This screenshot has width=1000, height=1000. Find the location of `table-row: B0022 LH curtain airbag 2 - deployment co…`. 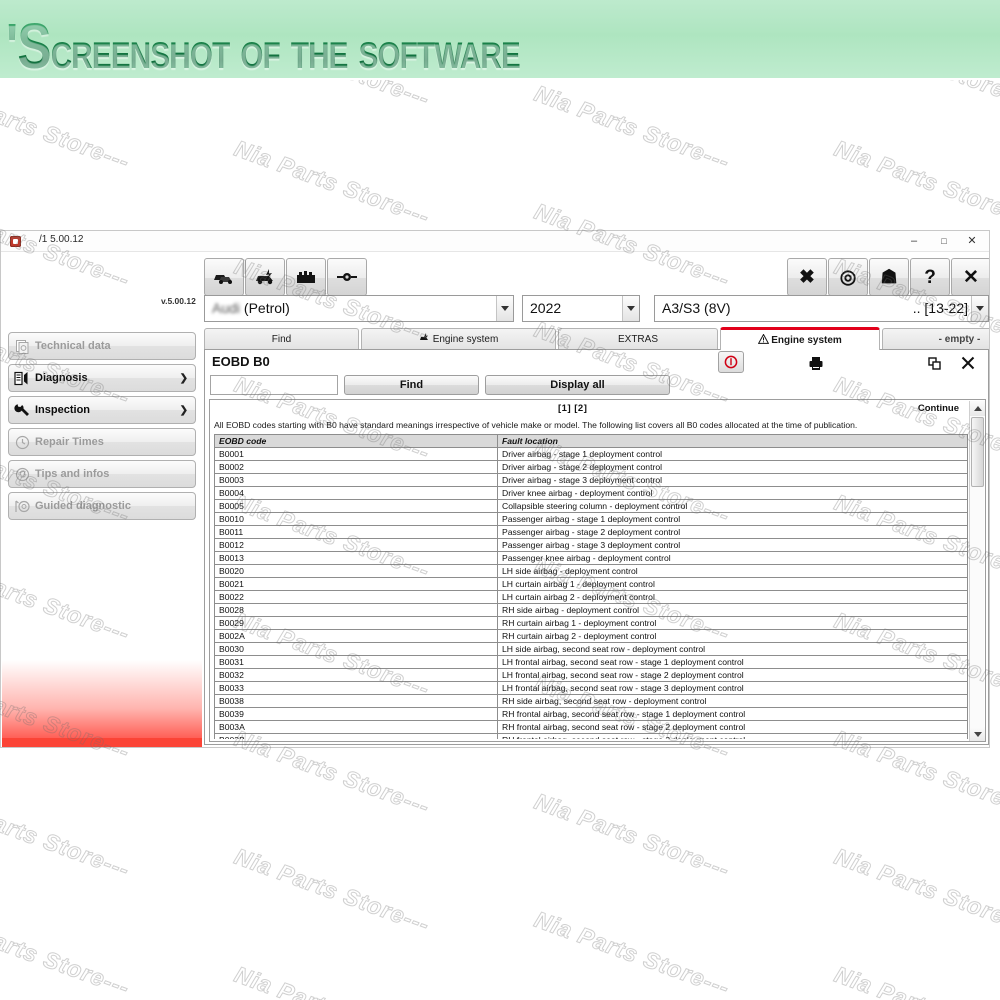

table-row: B0022 LH curtain airbag 2 - deployment co… is located at coordinates (591, 597).